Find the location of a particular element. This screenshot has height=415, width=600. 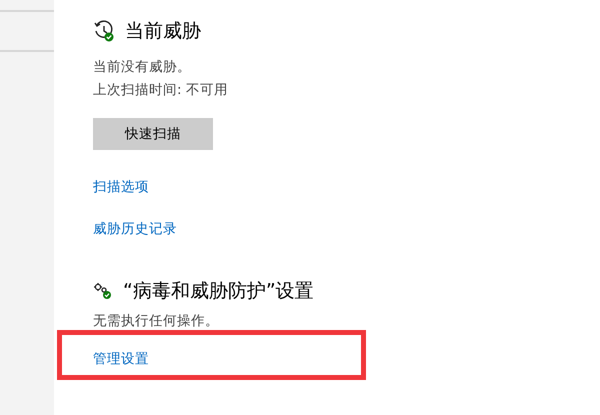

link: 管理设置 is located at coordinates (121, 359).